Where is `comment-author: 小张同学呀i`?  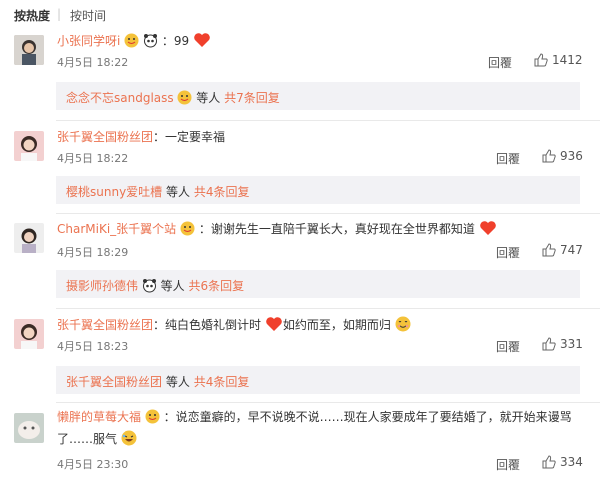
comment-author: 小张同学呀i is located at coordinates (88, 41).